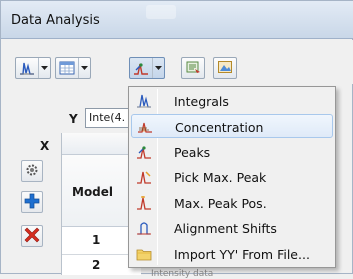  I want to click on menu-item-alignment-shifts: Alignment Shifts, so click(232, 228).